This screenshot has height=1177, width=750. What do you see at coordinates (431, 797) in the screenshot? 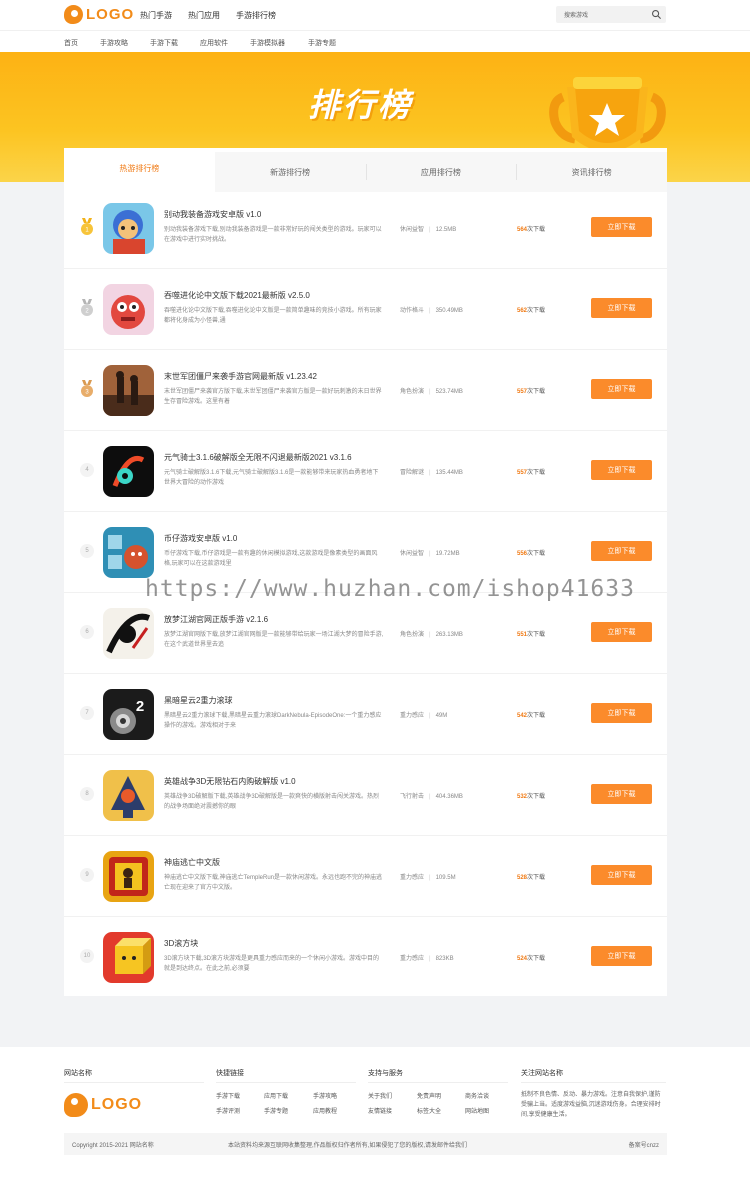
I see `game-meta: 飞行射击 | 404.36MB` at bounding box center [431, 797].